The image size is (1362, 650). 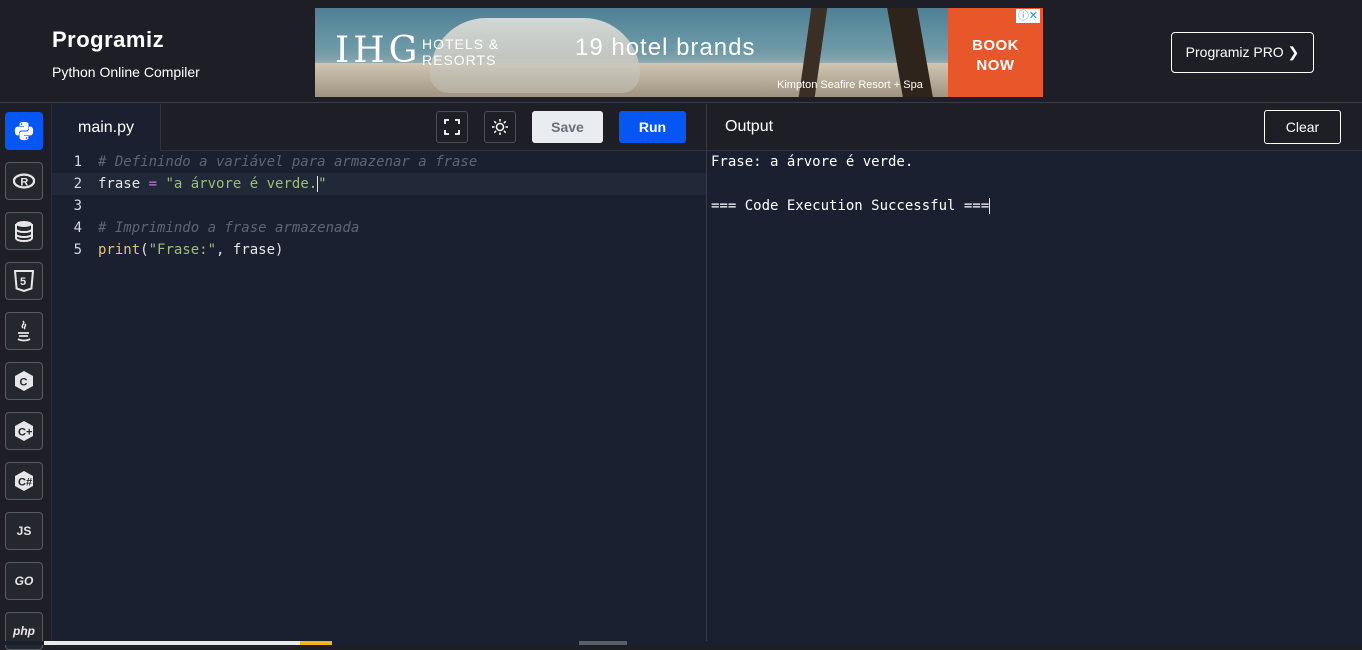 What do you see at coordinates (461, 44) in the screenshot?
I see `ad-brand-sub-1: HOTELS &` at bounding box center [461, 44].